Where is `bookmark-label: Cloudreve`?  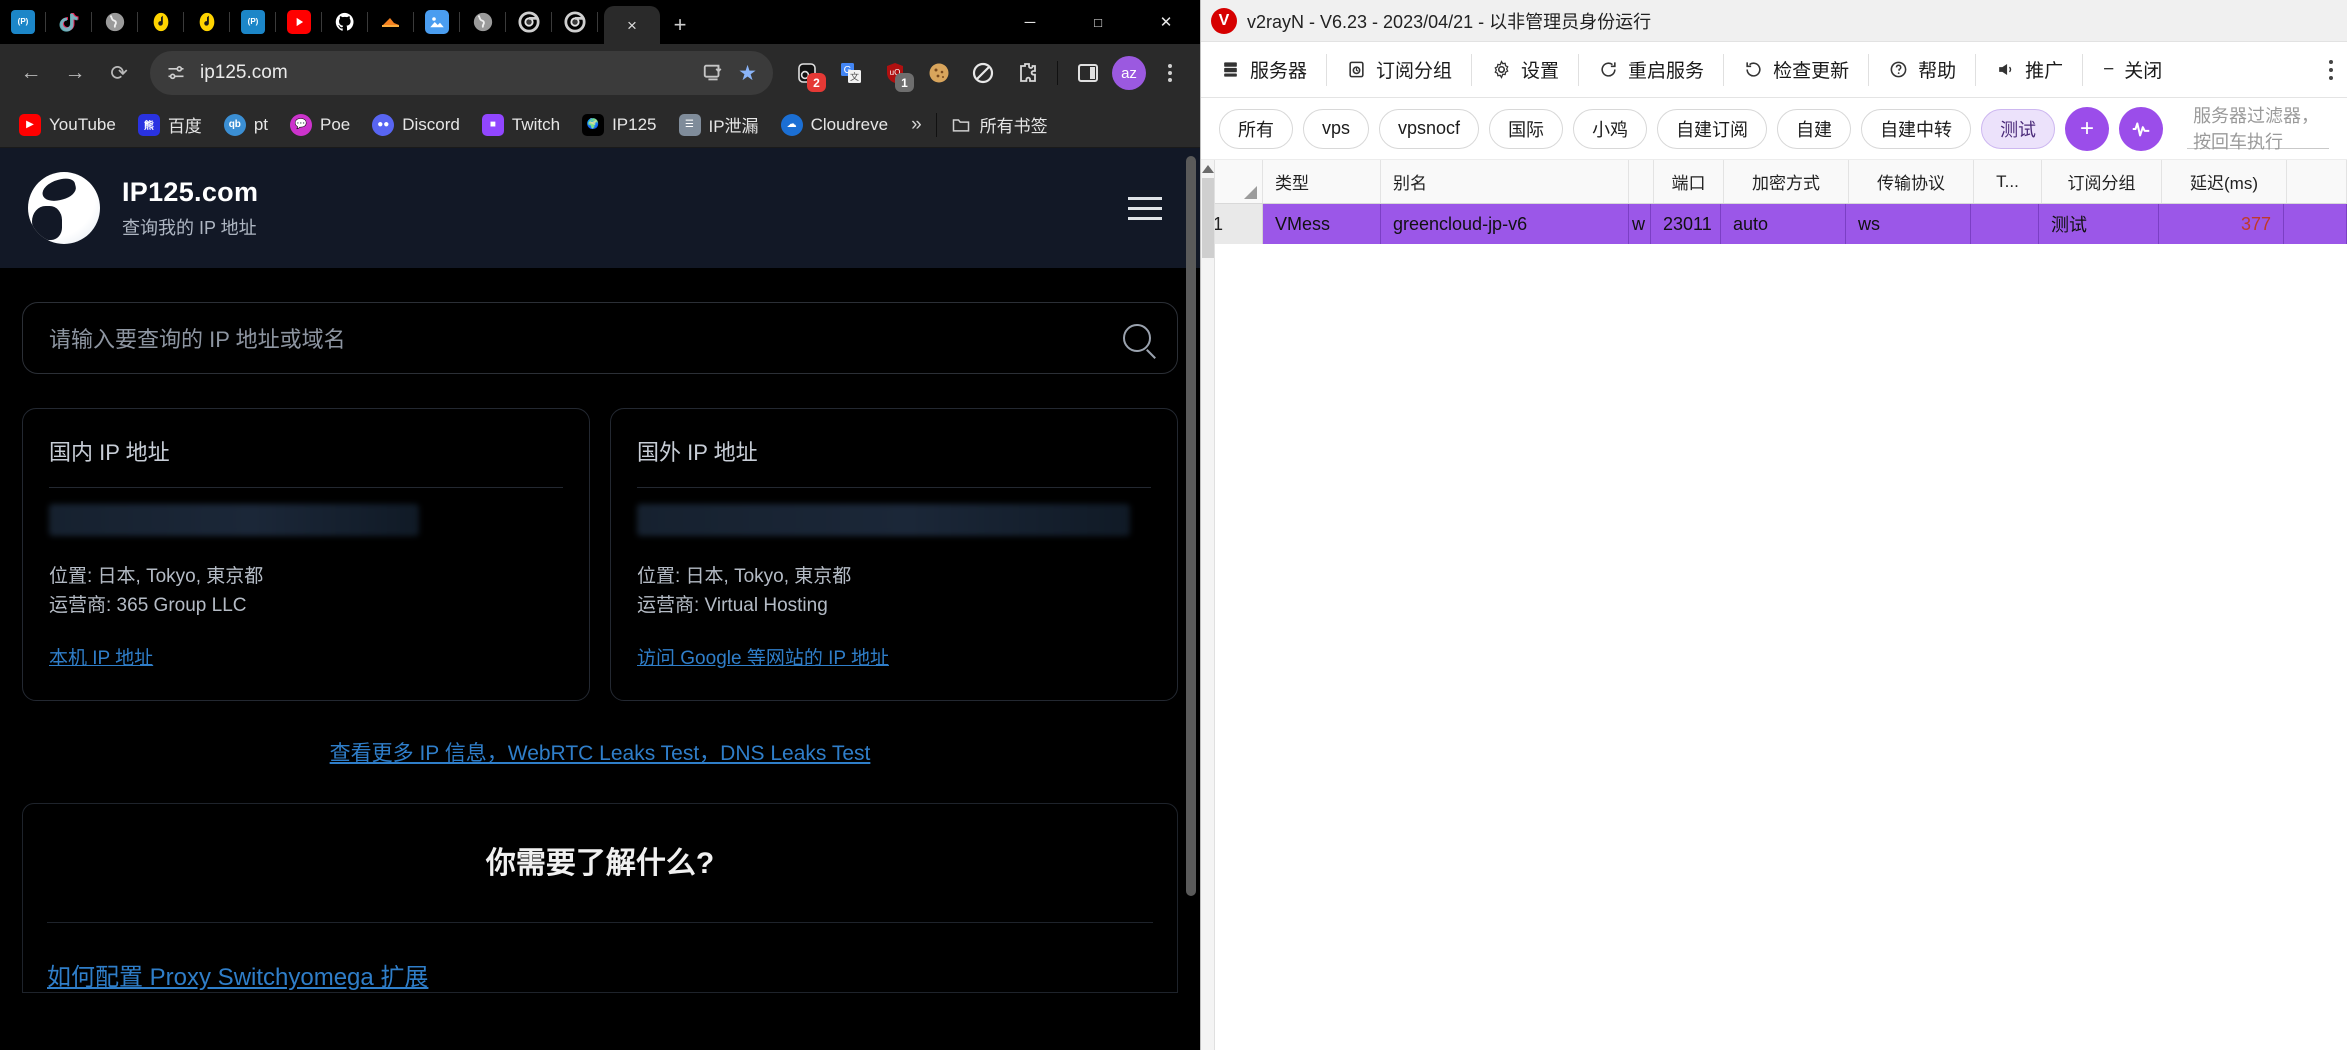
bookmark-label: Cloudreve is located at coordinates (849, 124).